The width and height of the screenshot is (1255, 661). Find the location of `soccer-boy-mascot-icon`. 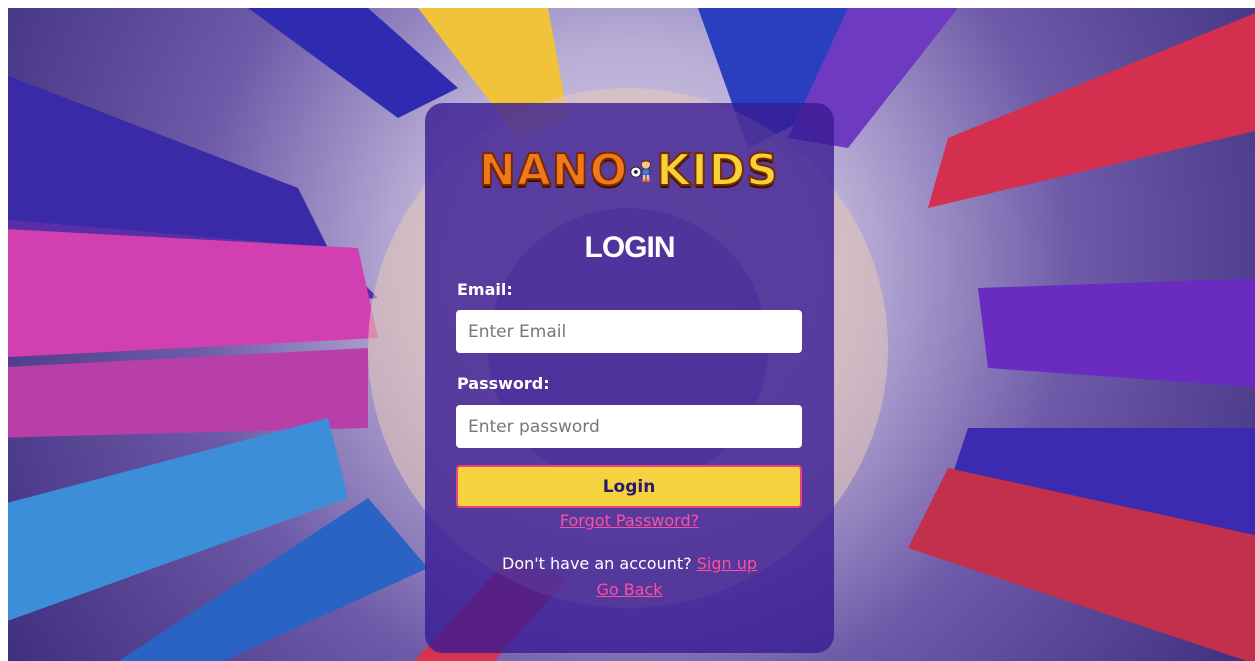

soccer-boy-mascot-icon is located at coordinates (640, 170).